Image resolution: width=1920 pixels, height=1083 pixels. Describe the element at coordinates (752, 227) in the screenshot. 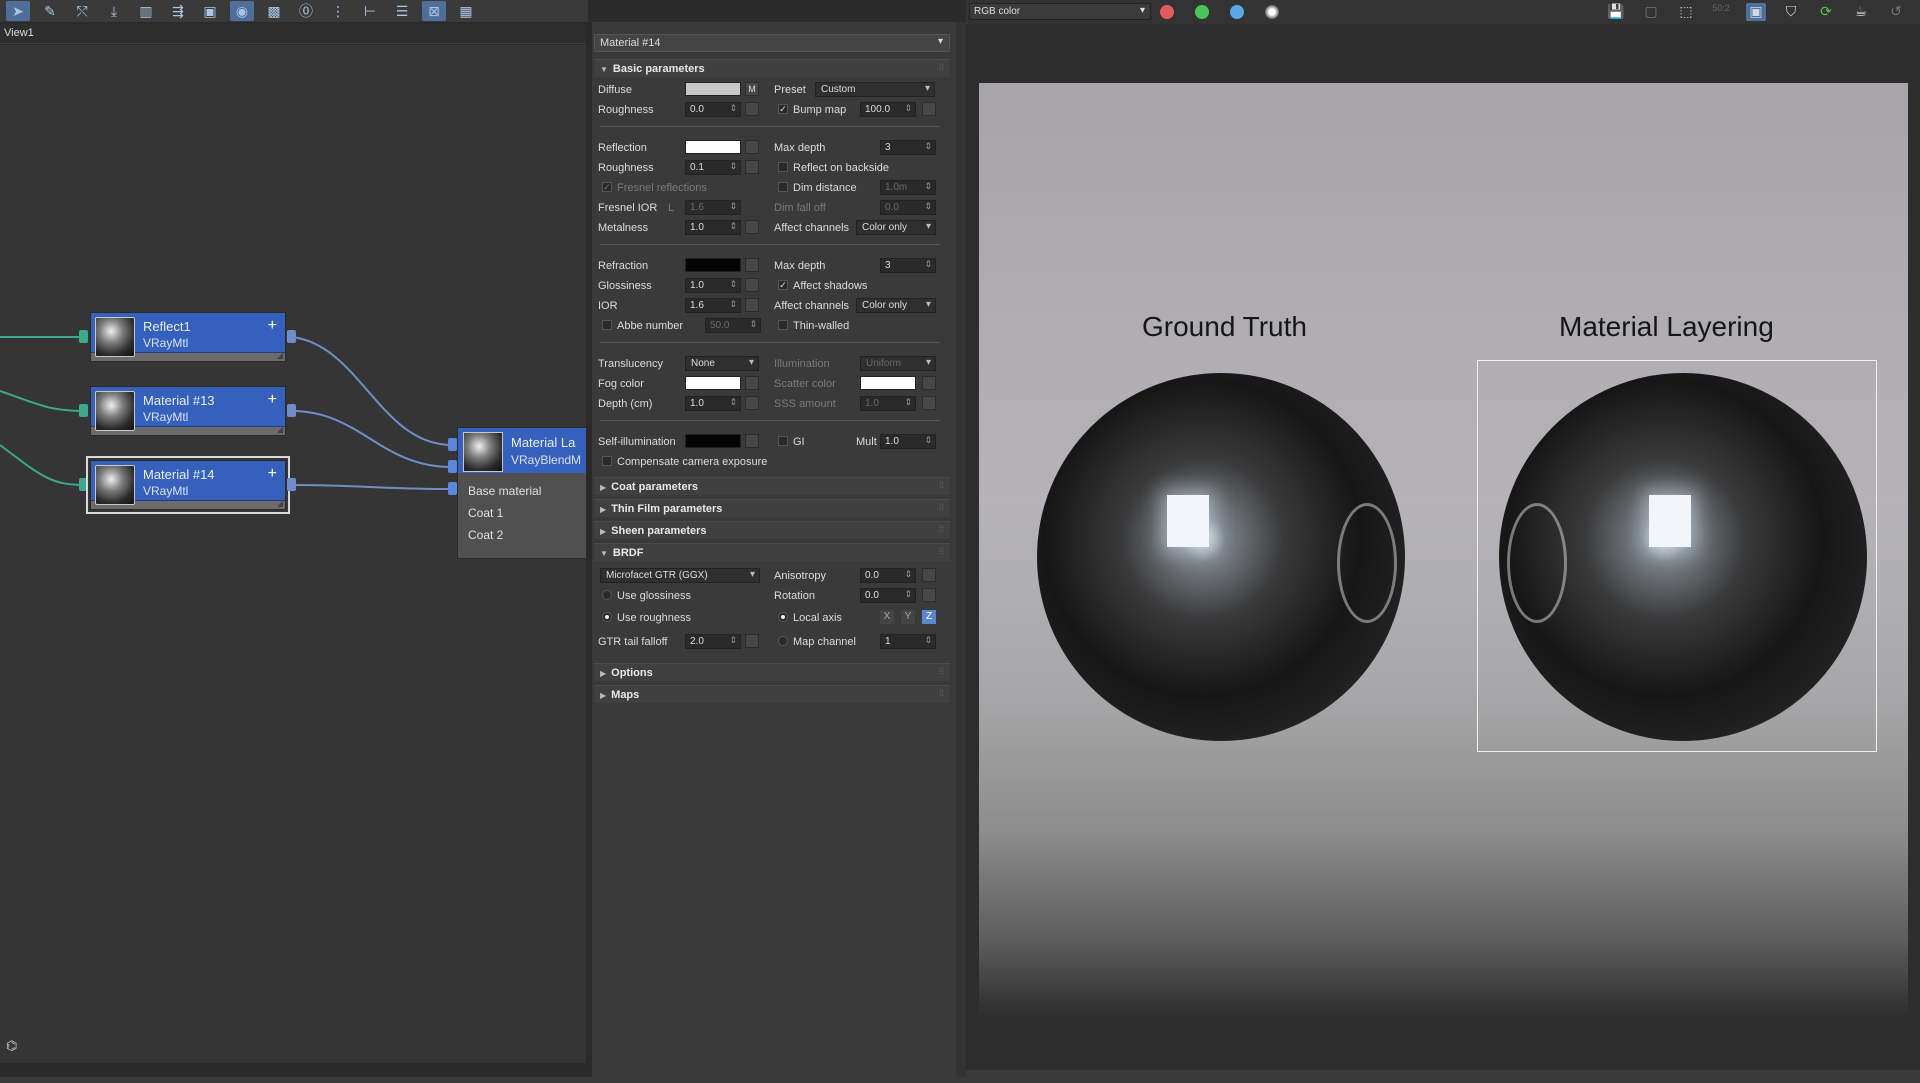

I see `metalness-map-button` at that location.